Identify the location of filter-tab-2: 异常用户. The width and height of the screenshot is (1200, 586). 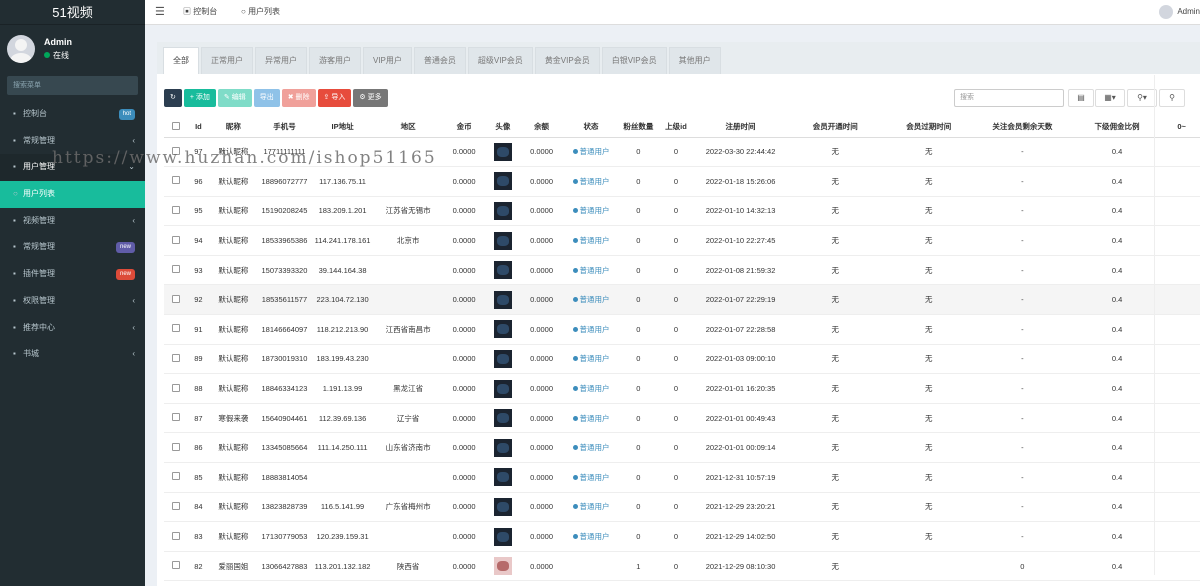
(281, 60).